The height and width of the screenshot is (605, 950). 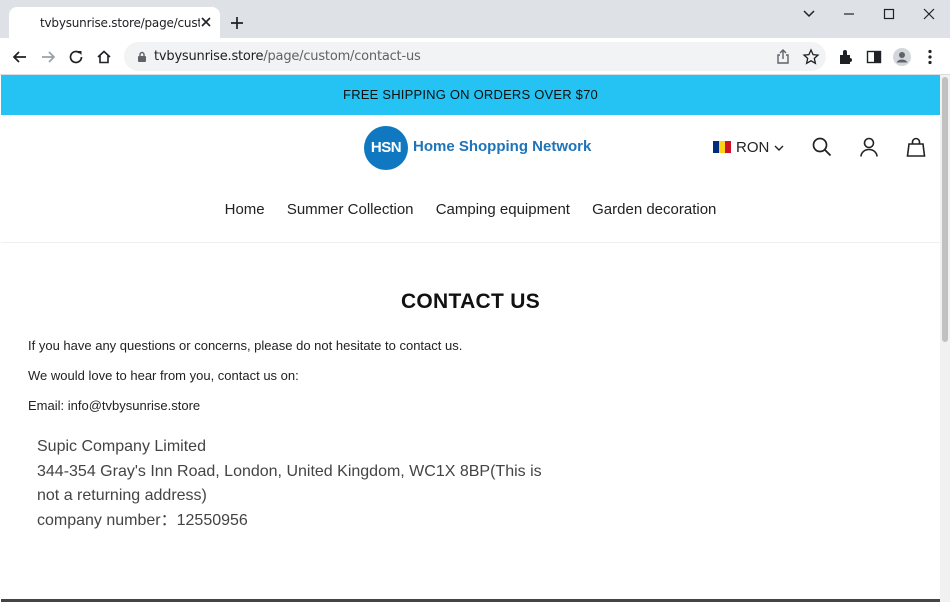 I want to click on contact-email-text: Email: info@tvbysunrise.store, so click(x=114, y=405).